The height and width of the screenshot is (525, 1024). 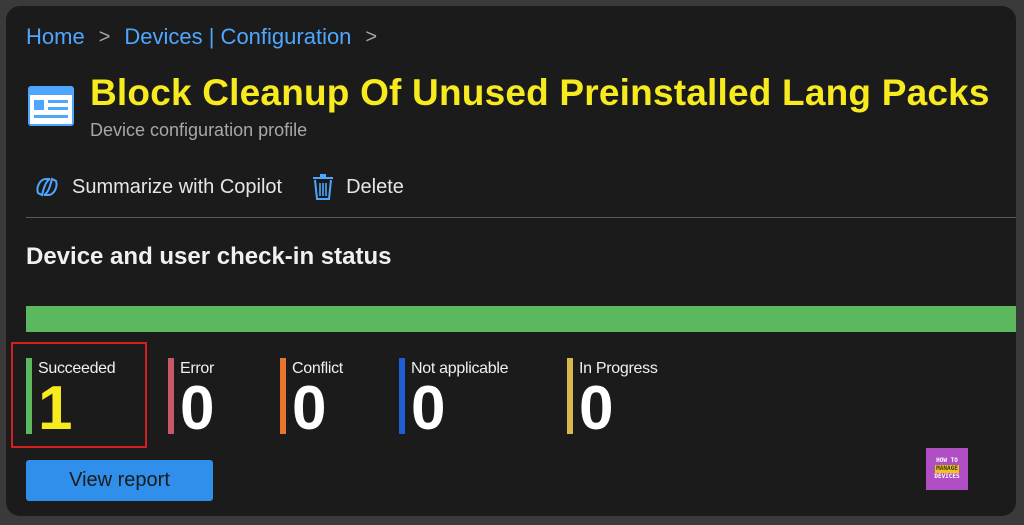 I want to click on toolbar-divider, so click(x=521, y=217).